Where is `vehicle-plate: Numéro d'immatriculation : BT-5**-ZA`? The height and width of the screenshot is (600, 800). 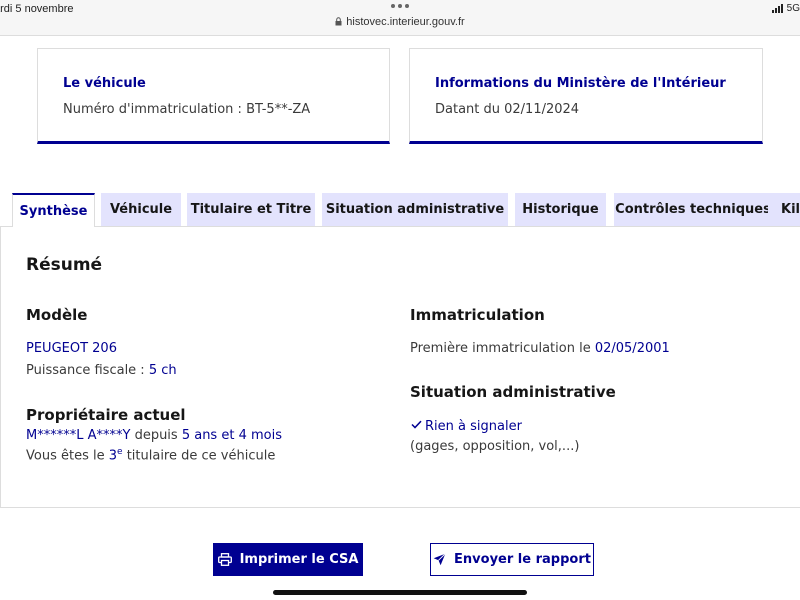
vehicle-plate: Numéro d'immatriculation : BT-5**-ZA is located at coordinates (187, 109).